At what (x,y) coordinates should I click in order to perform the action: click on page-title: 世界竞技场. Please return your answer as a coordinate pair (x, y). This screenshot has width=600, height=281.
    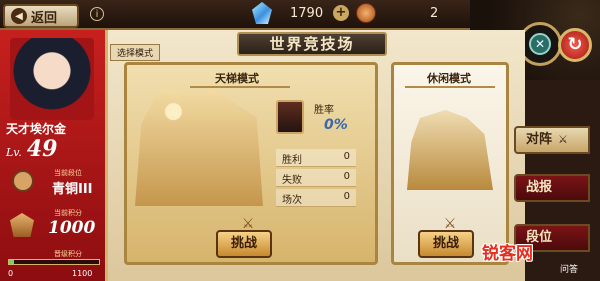
    Looking at the image, I should click on (312, 44).